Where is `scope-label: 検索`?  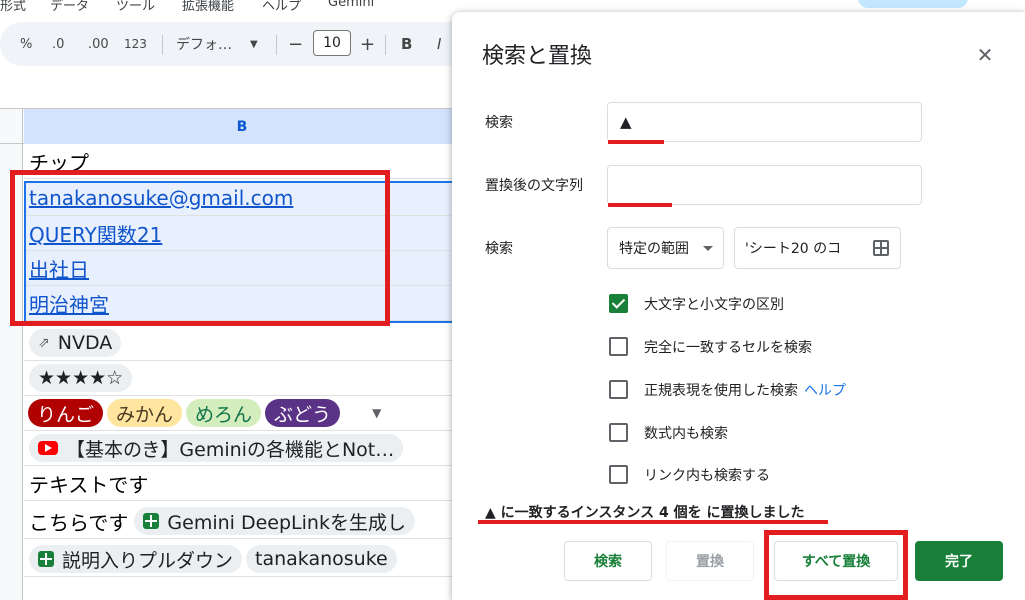
scope-label: 検索 is located at coordinates (499, 249).